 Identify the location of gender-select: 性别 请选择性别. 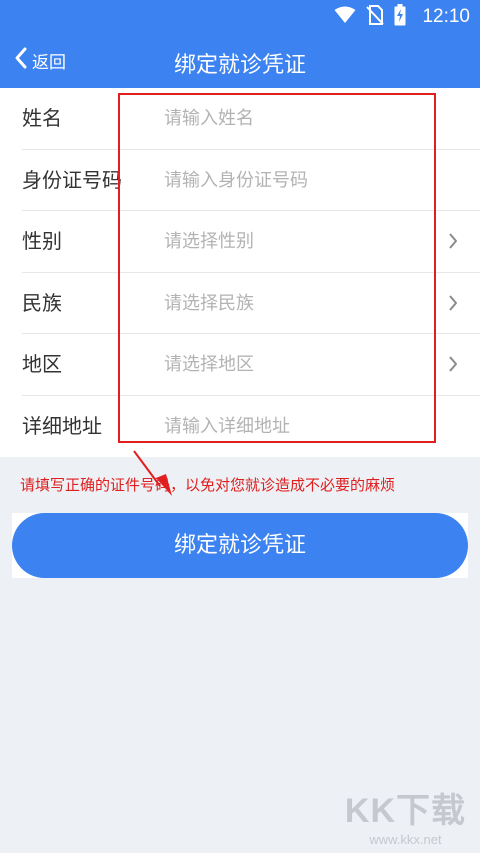
(251, 242).